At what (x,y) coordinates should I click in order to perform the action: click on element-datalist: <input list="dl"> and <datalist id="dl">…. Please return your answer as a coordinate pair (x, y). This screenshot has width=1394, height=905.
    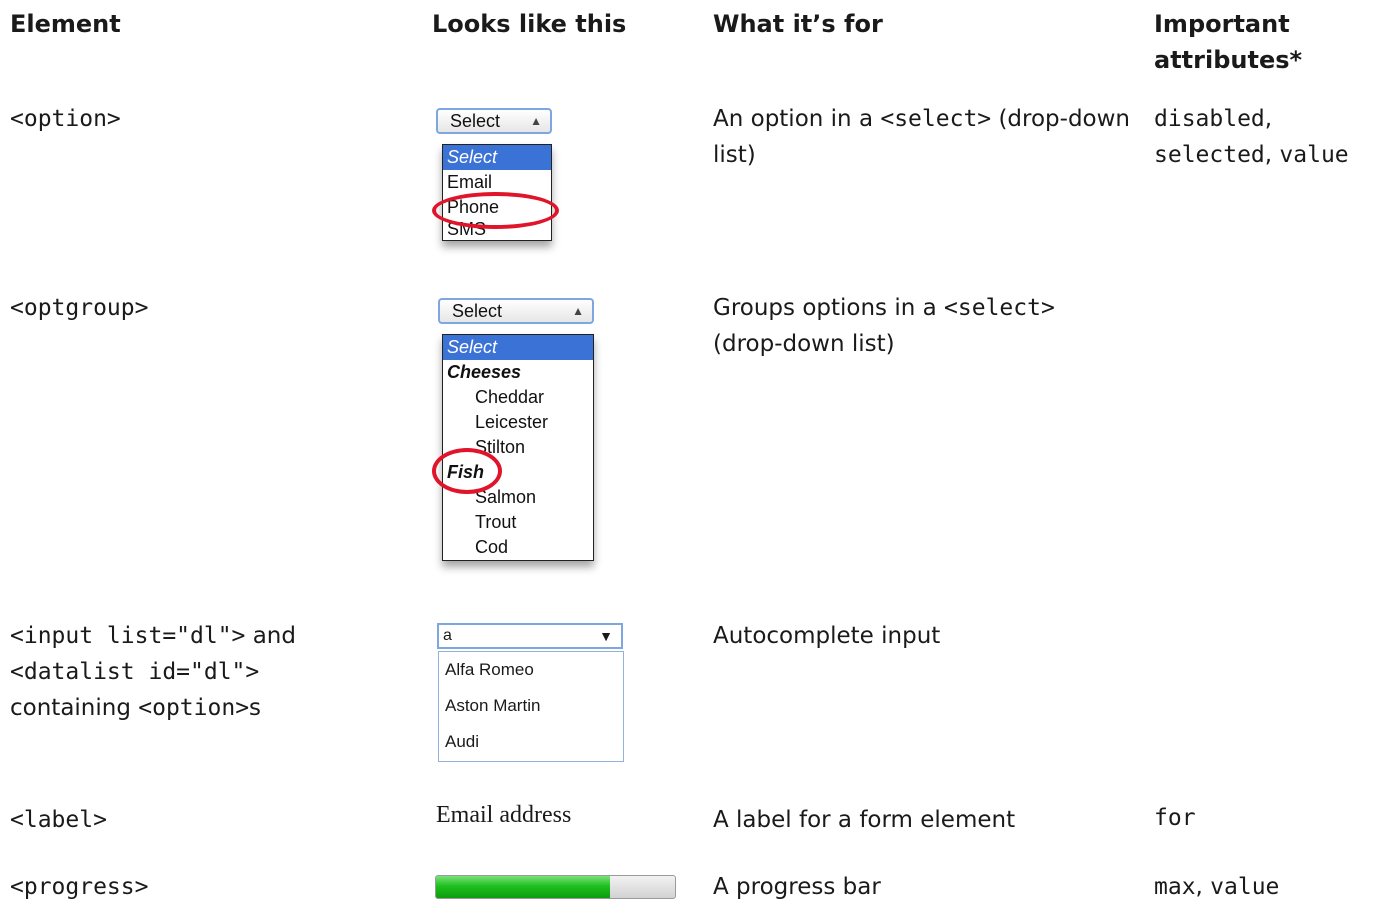
    Looking at the image, I should click on (153, 672).